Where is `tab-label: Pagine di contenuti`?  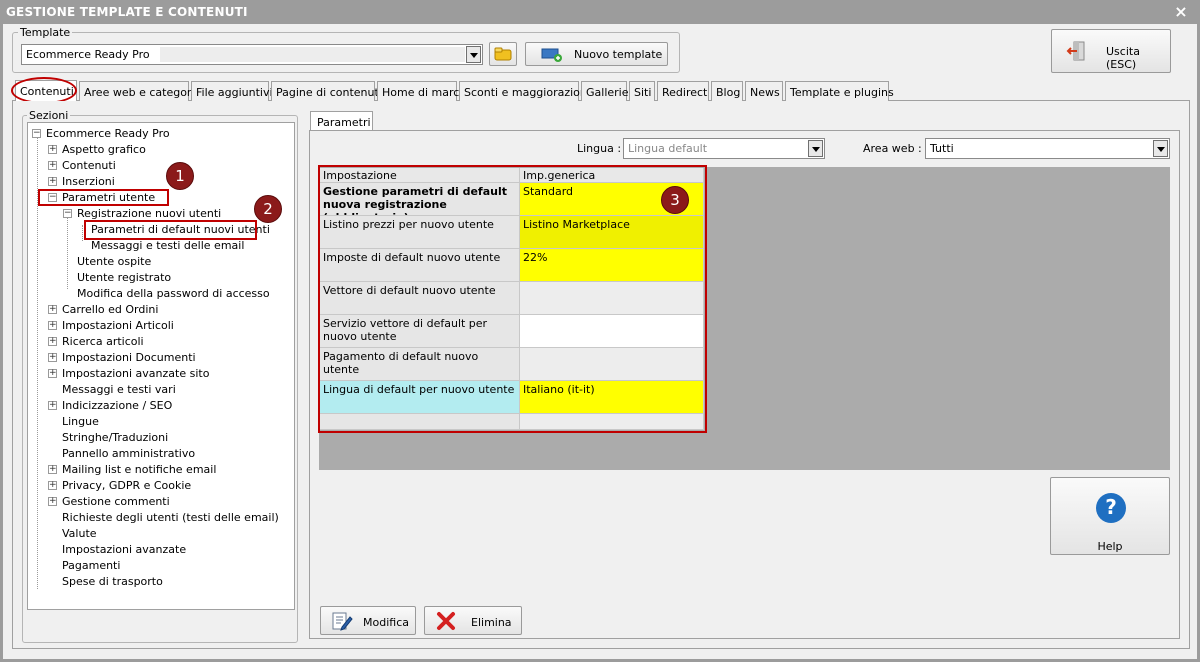
tab-label: Pagine di contenuti is located at coordinates (329, 92).